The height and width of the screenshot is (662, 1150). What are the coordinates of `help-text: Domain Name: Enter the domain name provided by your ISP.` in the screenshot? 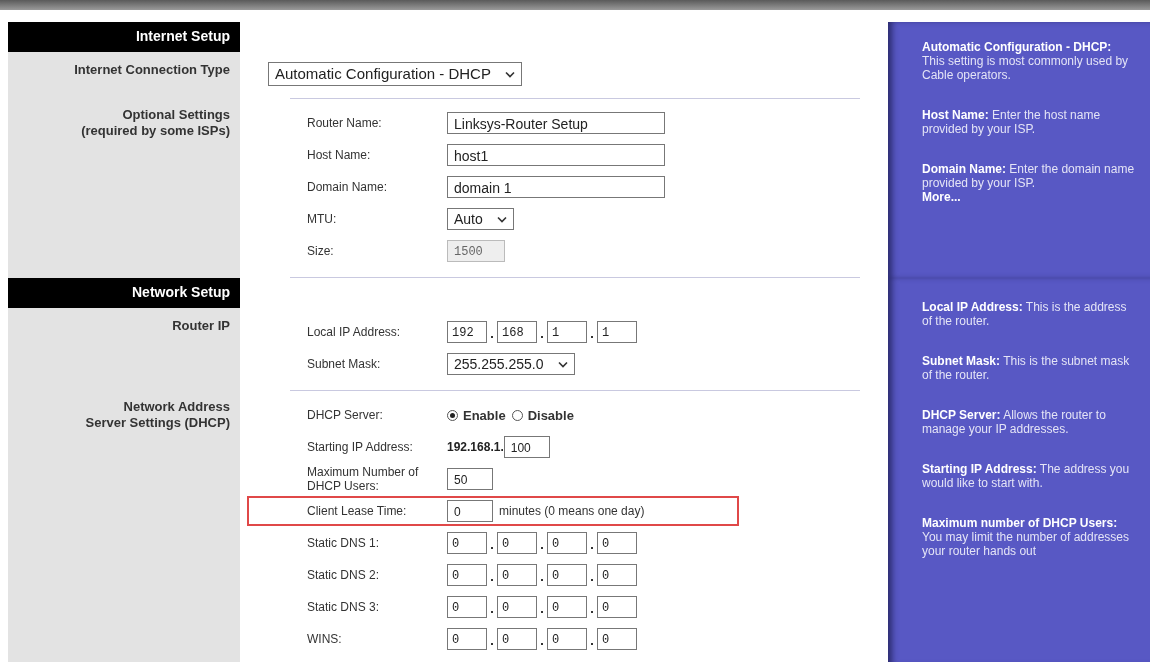 It's located at (1029, 176).